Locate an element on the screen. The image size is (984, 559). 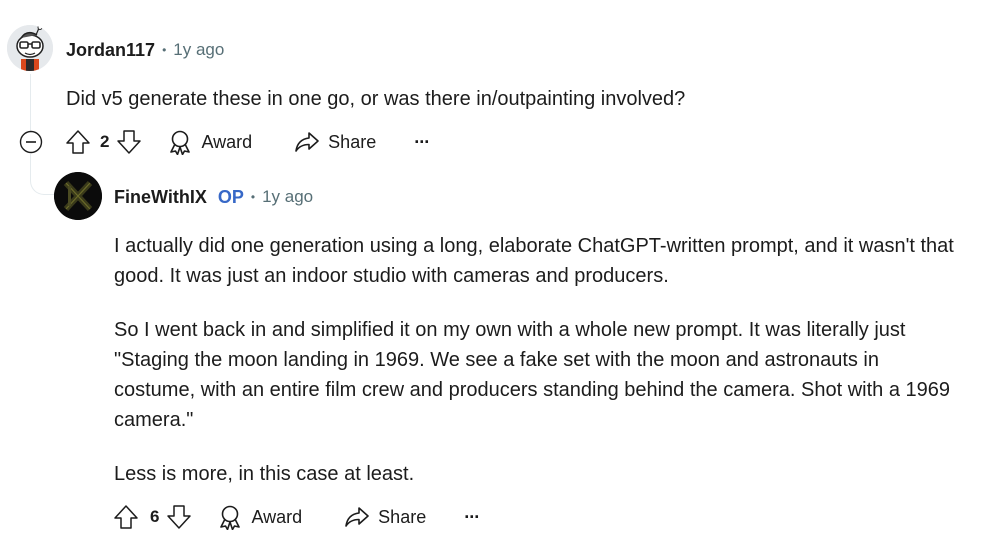
comment-username: FineWithIX is located at coordinates (160, 197).